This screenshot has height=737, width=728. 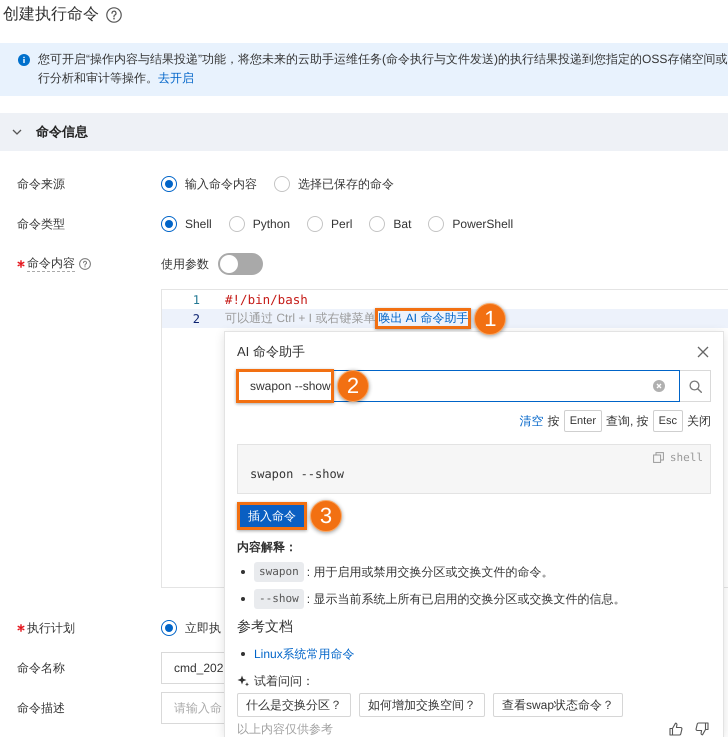 I want to click on field-label: 命令描述, so click(x=41, y=708).